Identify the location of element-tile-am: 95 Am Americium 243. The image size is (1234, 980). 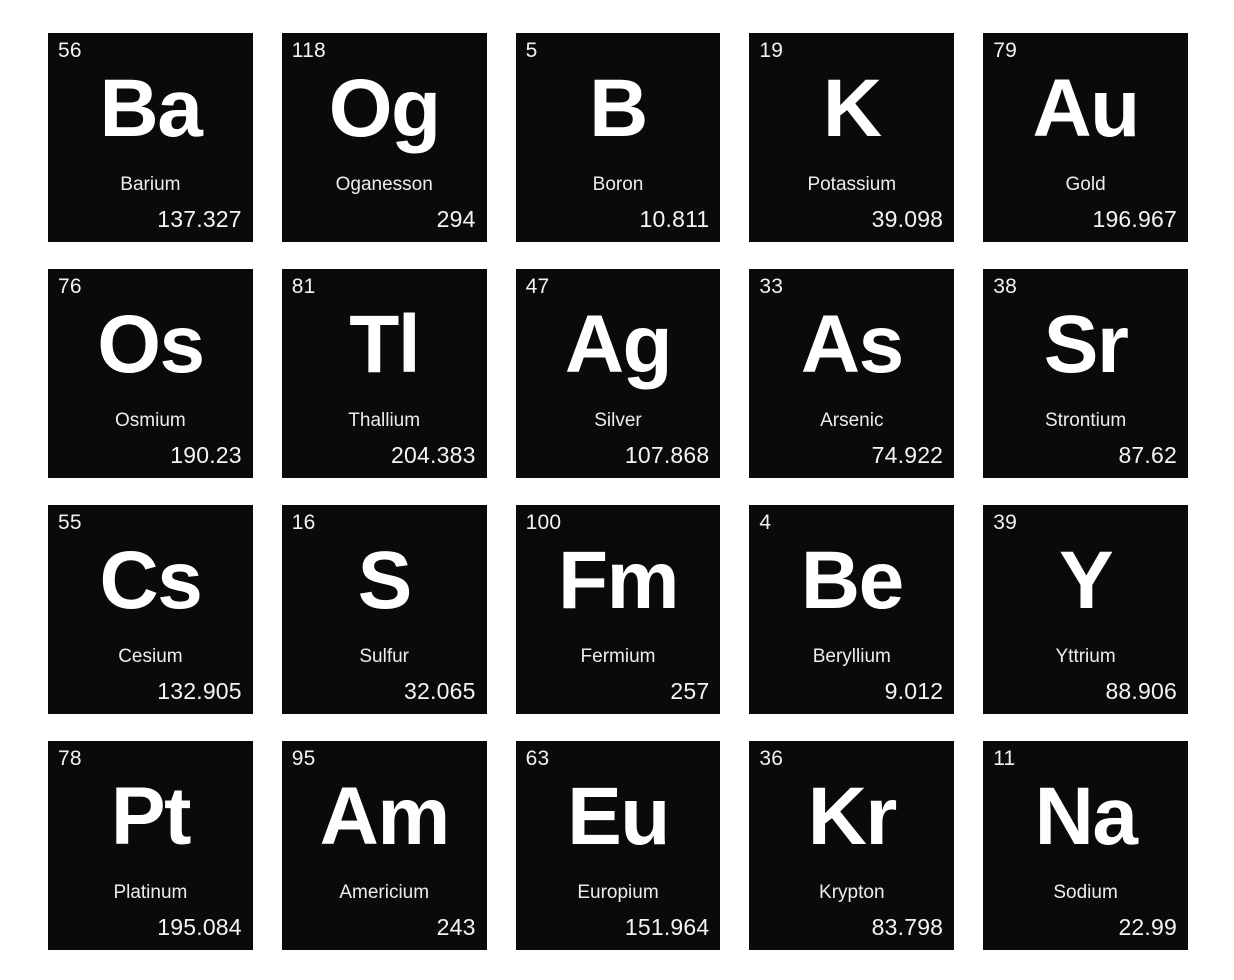
(384, 845).